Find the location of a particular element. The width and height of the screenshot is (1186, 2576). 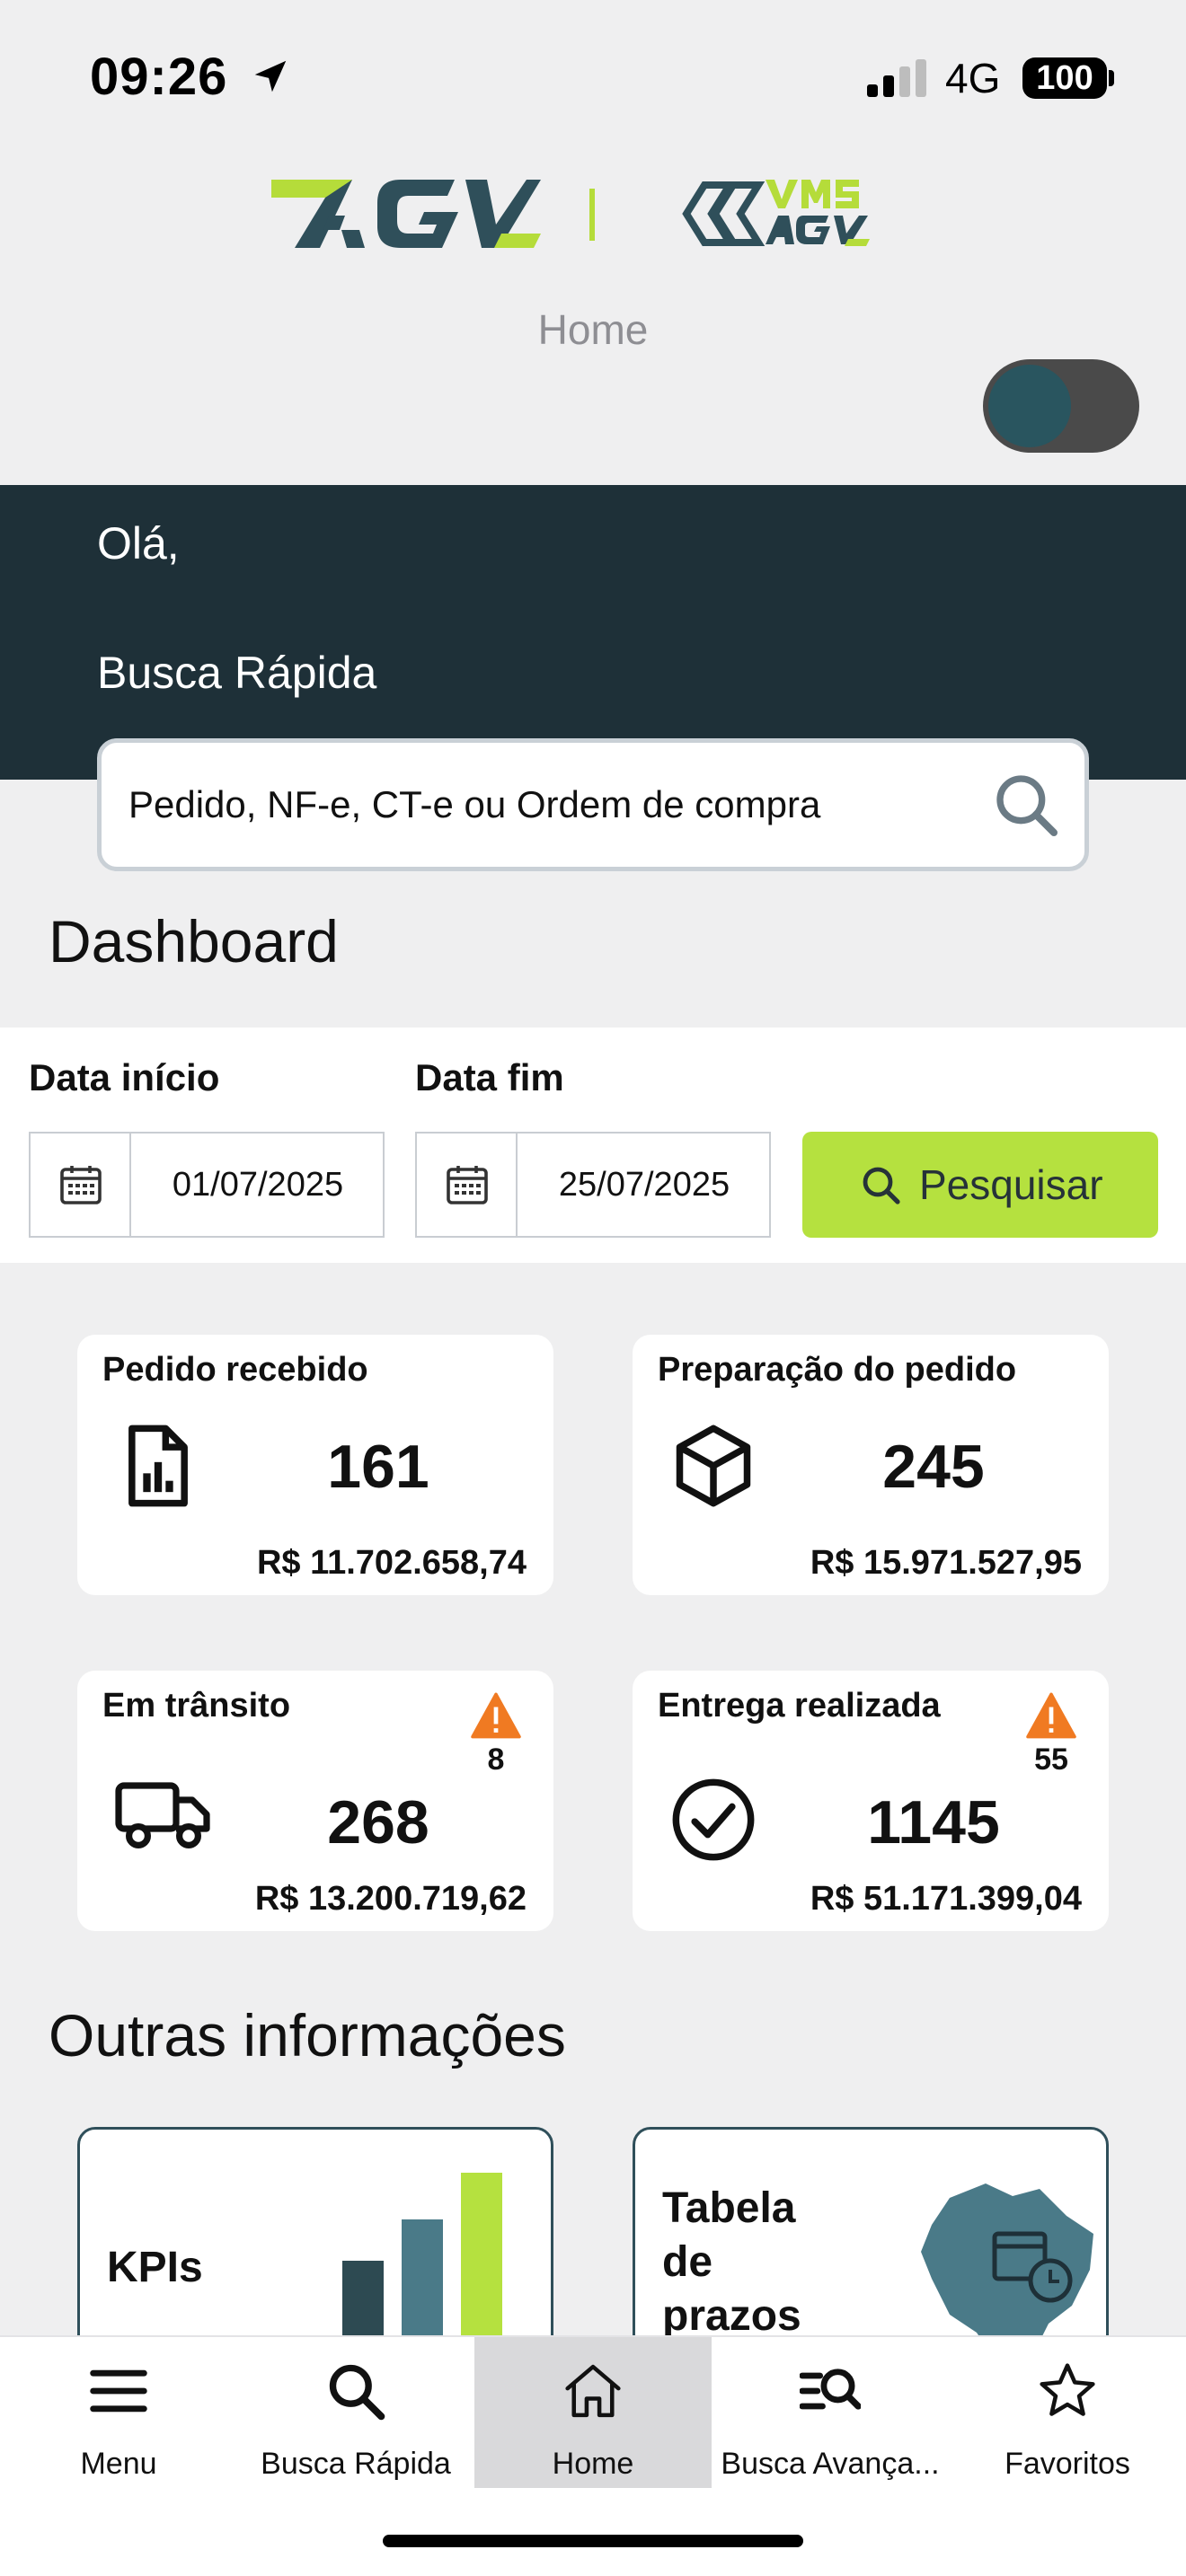

battery-level: 100 is located at coordinates (1064, 78).